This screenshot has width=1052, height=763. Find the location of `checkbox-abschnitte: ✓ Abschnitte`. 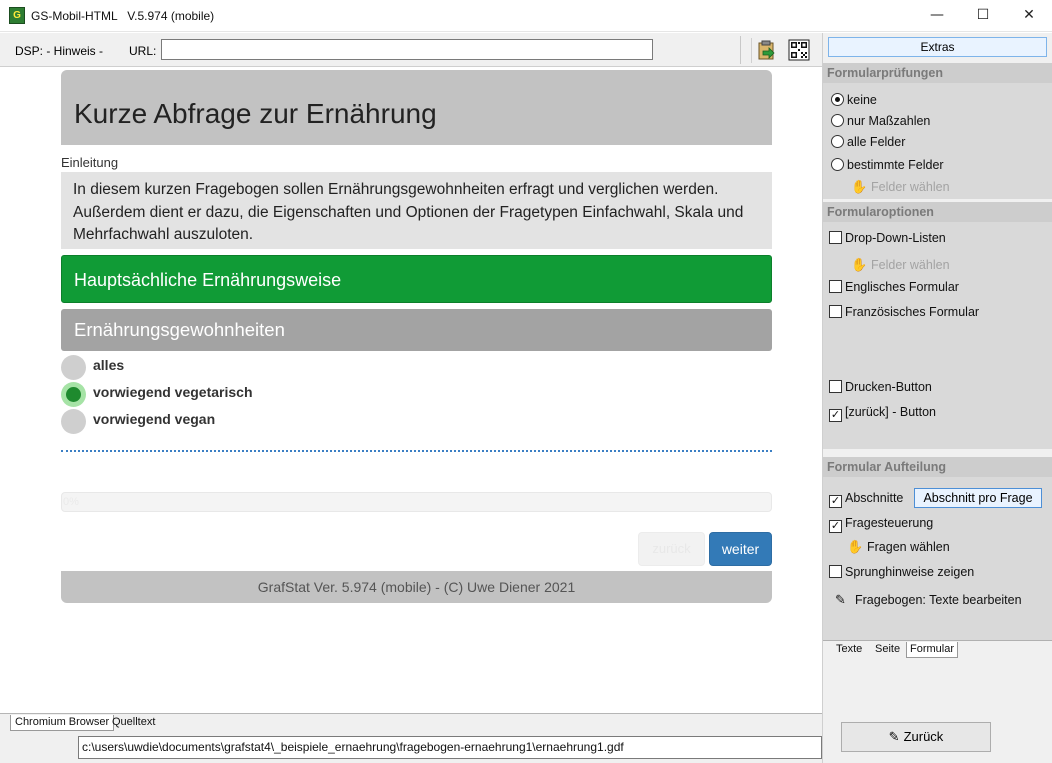

checkbox-abschnitte: ✓ Abschnitte is located at coordinates (866, 500).